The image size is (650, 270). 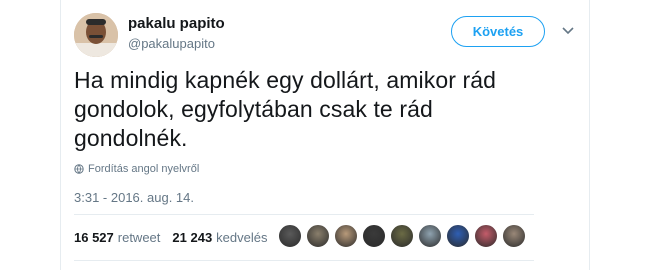 I want to click on retweet-label: retweet, so click(x=139, y=237).